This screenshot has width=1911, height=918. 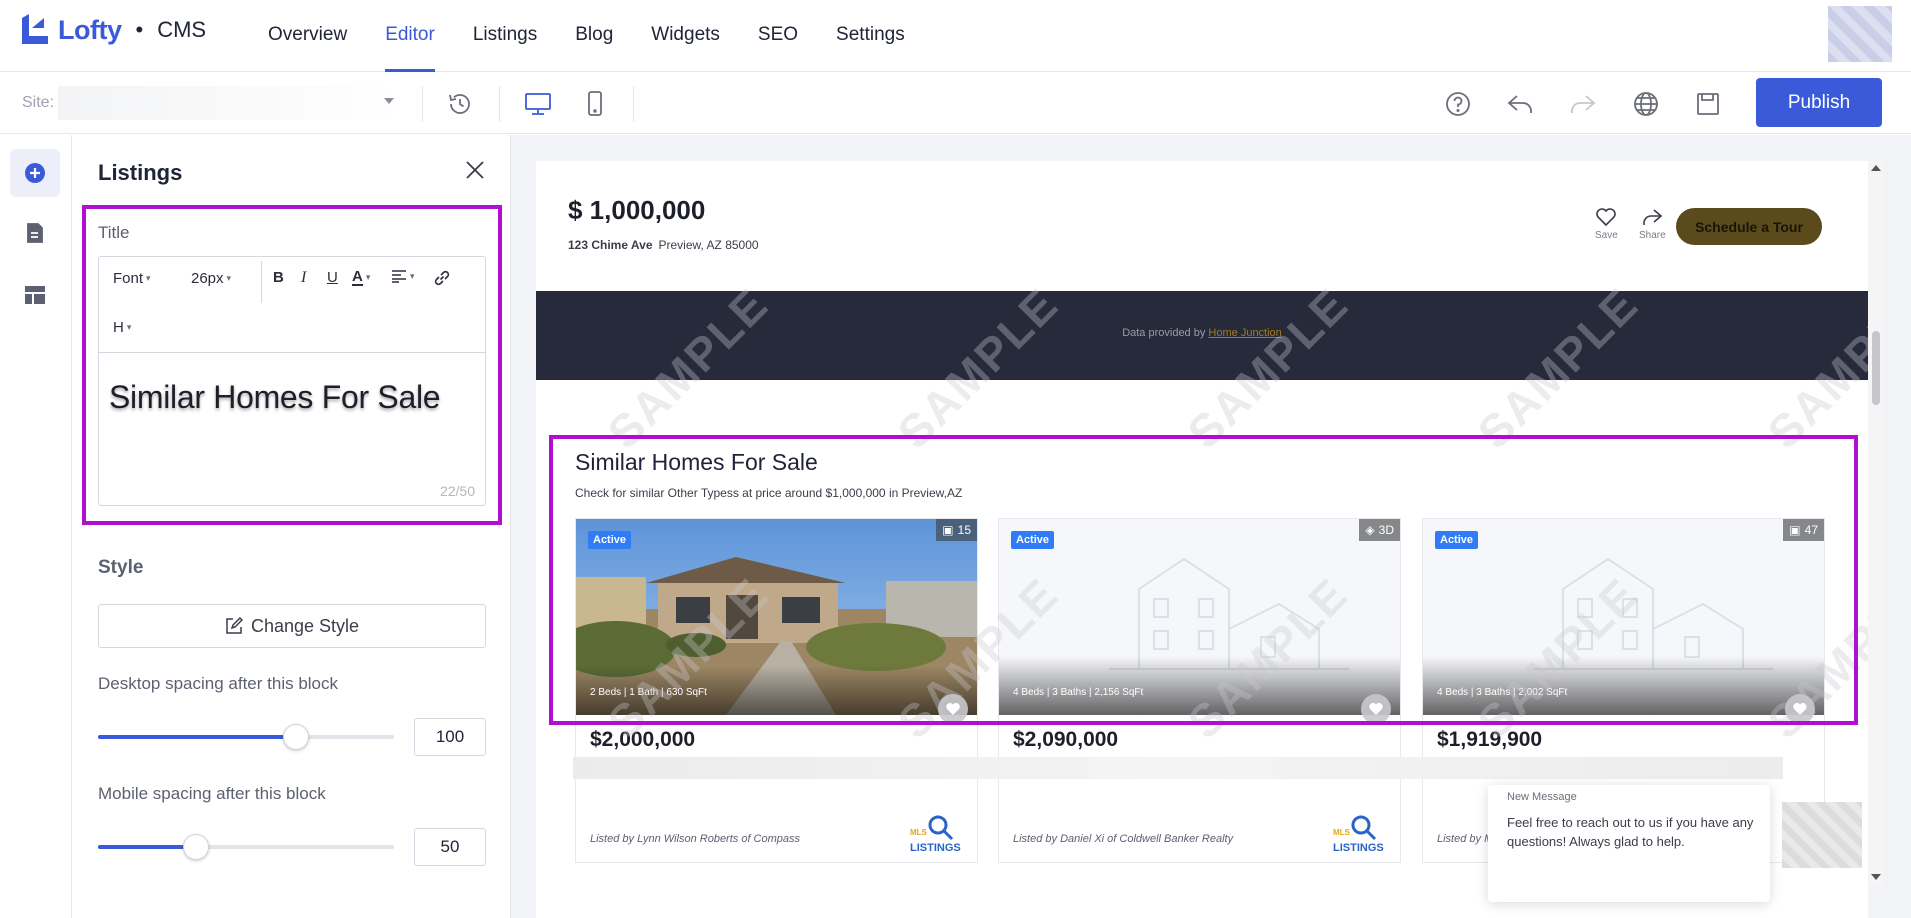 What do you see at coordinates (182, 29) in the screenshot?
I see `product-name: CMS` at bounding box center [182, 29].